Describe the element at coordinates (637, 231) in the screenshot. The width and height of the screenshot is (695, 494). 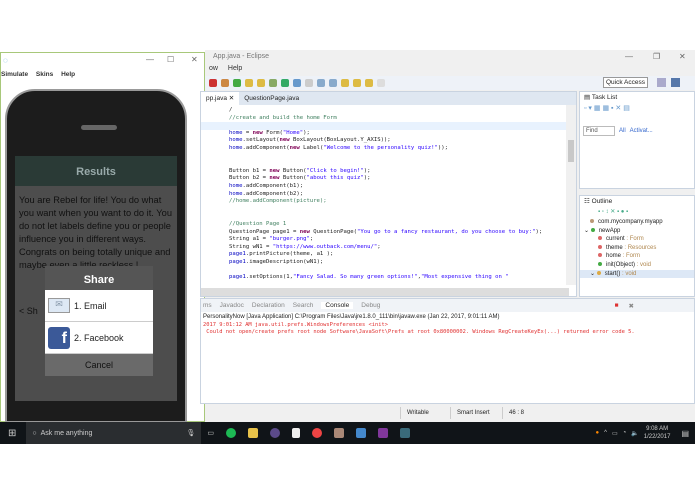
I see `outline-item: ⌄ newApp` at that location.